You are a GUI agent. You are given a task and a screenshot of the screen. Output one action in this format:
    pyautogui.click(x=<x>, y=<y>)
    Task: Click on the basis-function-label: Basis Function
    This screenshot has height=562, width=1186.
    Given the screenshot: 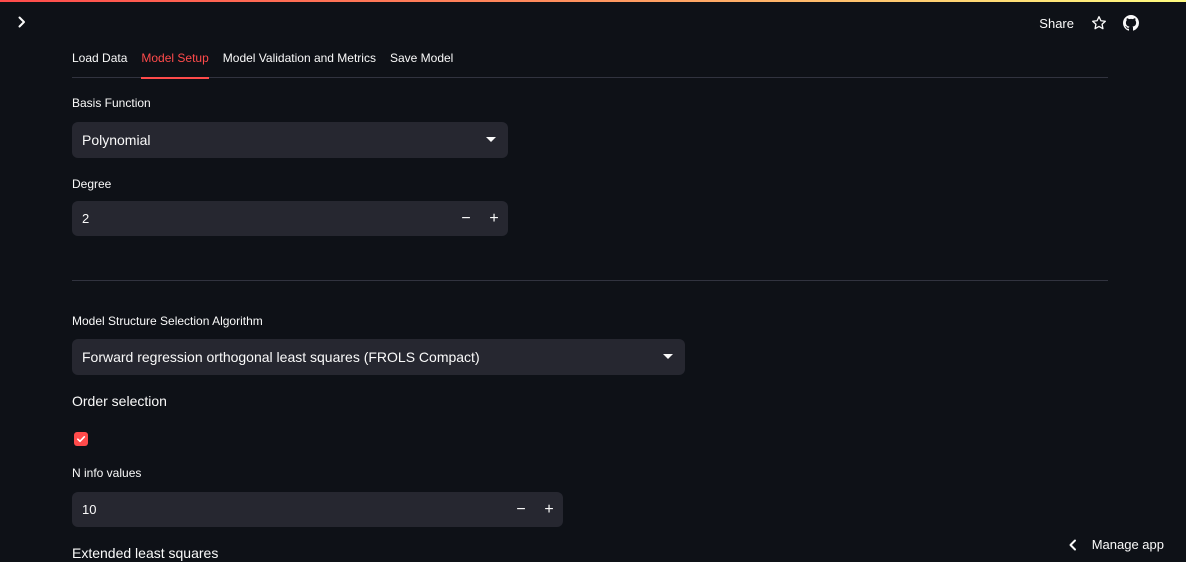 What is the action you would take?
    pyautogui.click(x=111, y=103)
    